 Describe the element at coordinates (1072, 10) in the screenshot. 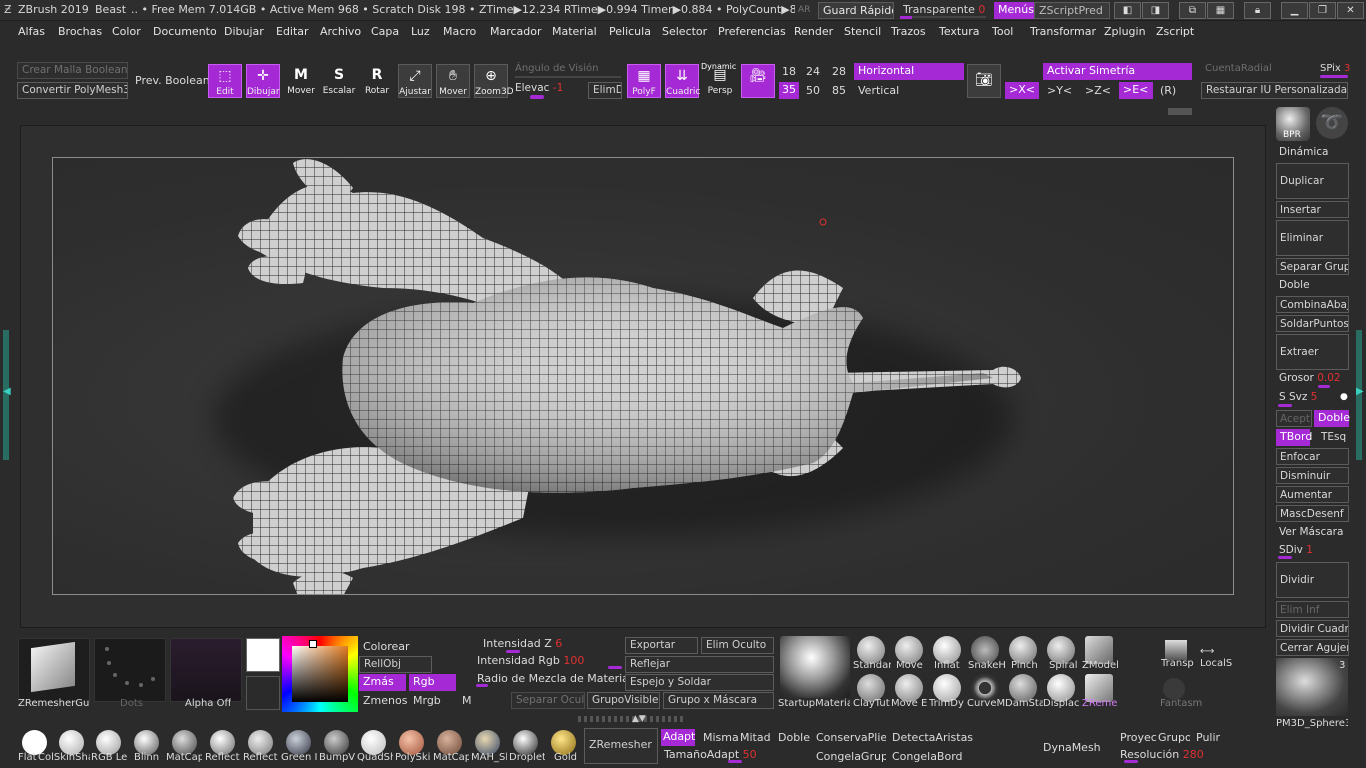

I see `zscript-pred-field: ZScriptPred` at that location.